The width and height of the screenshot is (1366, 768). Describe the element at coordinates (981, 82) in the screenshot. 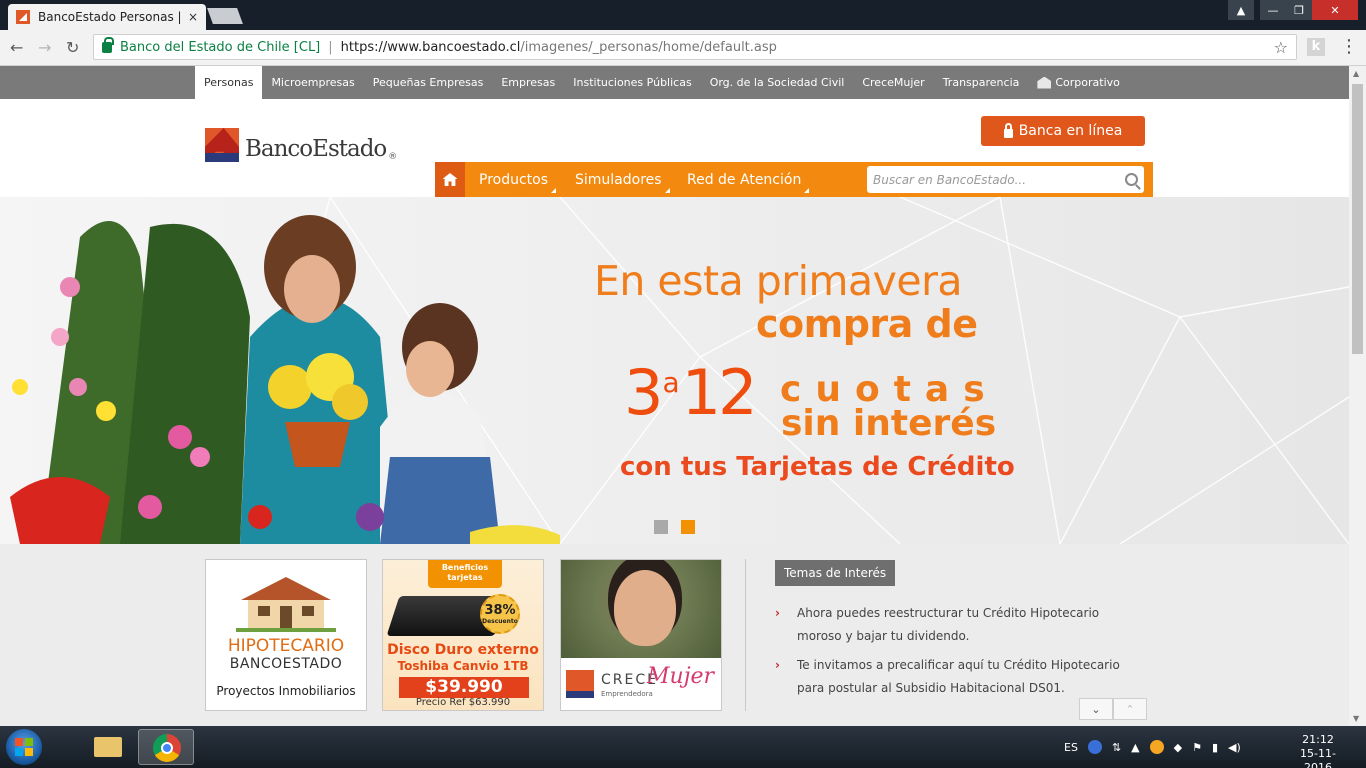

I see `segment-nav-transparencia: Transparencia` at that location.